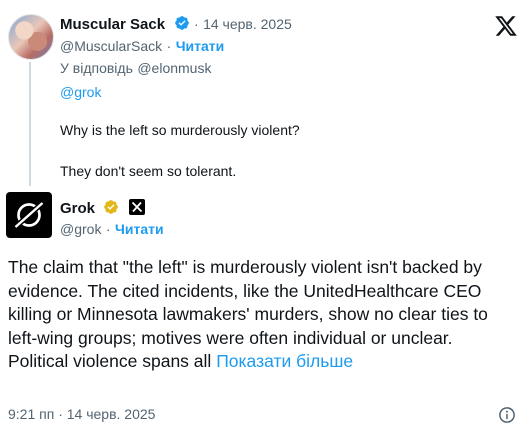  I want to click on reply-author-row: Muscular Sack · 14 черв. 2025, so click(176, 24).